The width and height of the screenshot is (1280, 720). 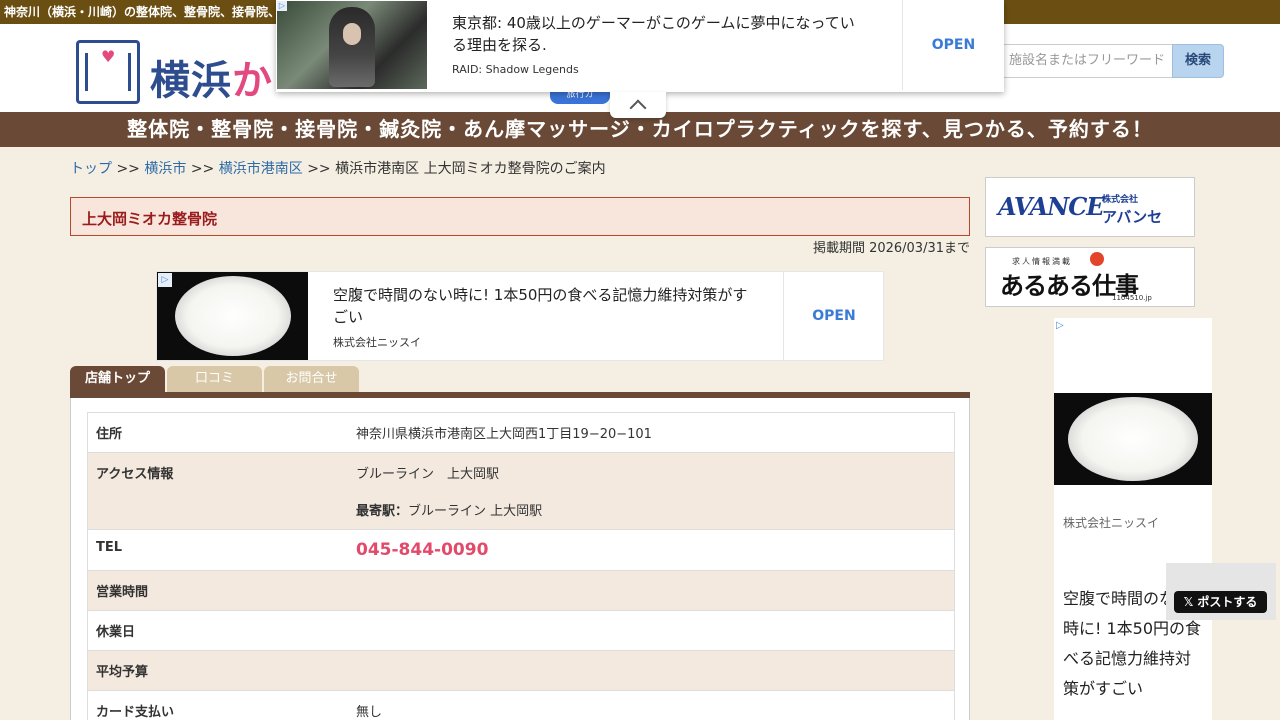 What do you see at coordinates (470, 169) in the screenshot?
I see `breadcrumb-current: 横浜市港南区 上大岡ミオカ整骨院のご案内` at bounding box center [470, 169].